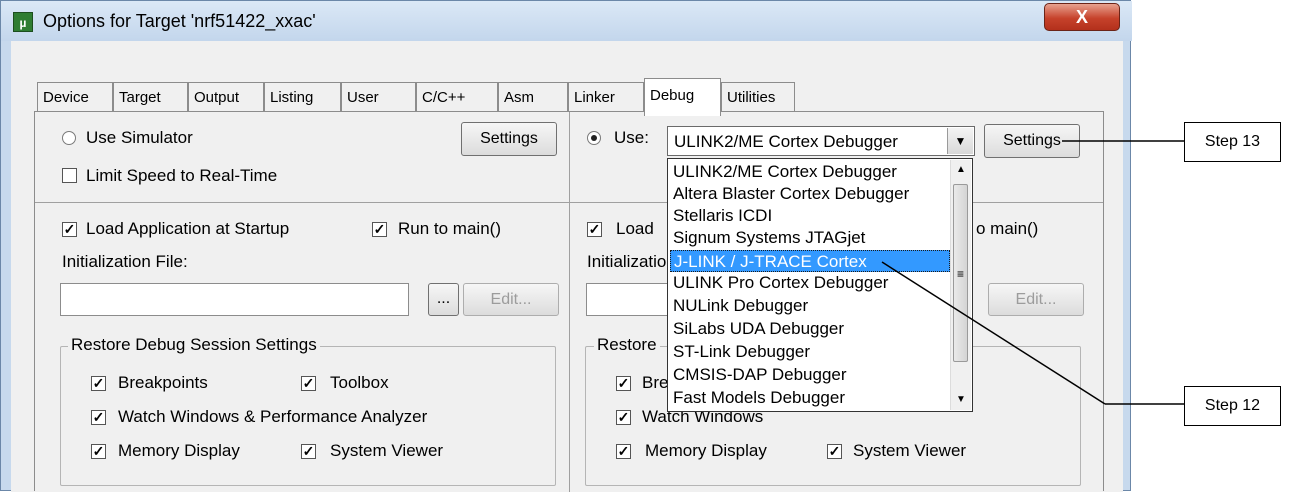  I want to click on step12-callout: Step 12, so click(1232, 406).